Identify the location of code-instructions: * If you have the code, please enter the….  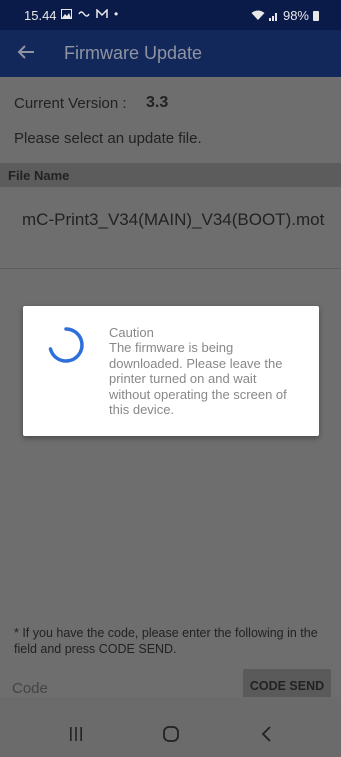
(166, 641).